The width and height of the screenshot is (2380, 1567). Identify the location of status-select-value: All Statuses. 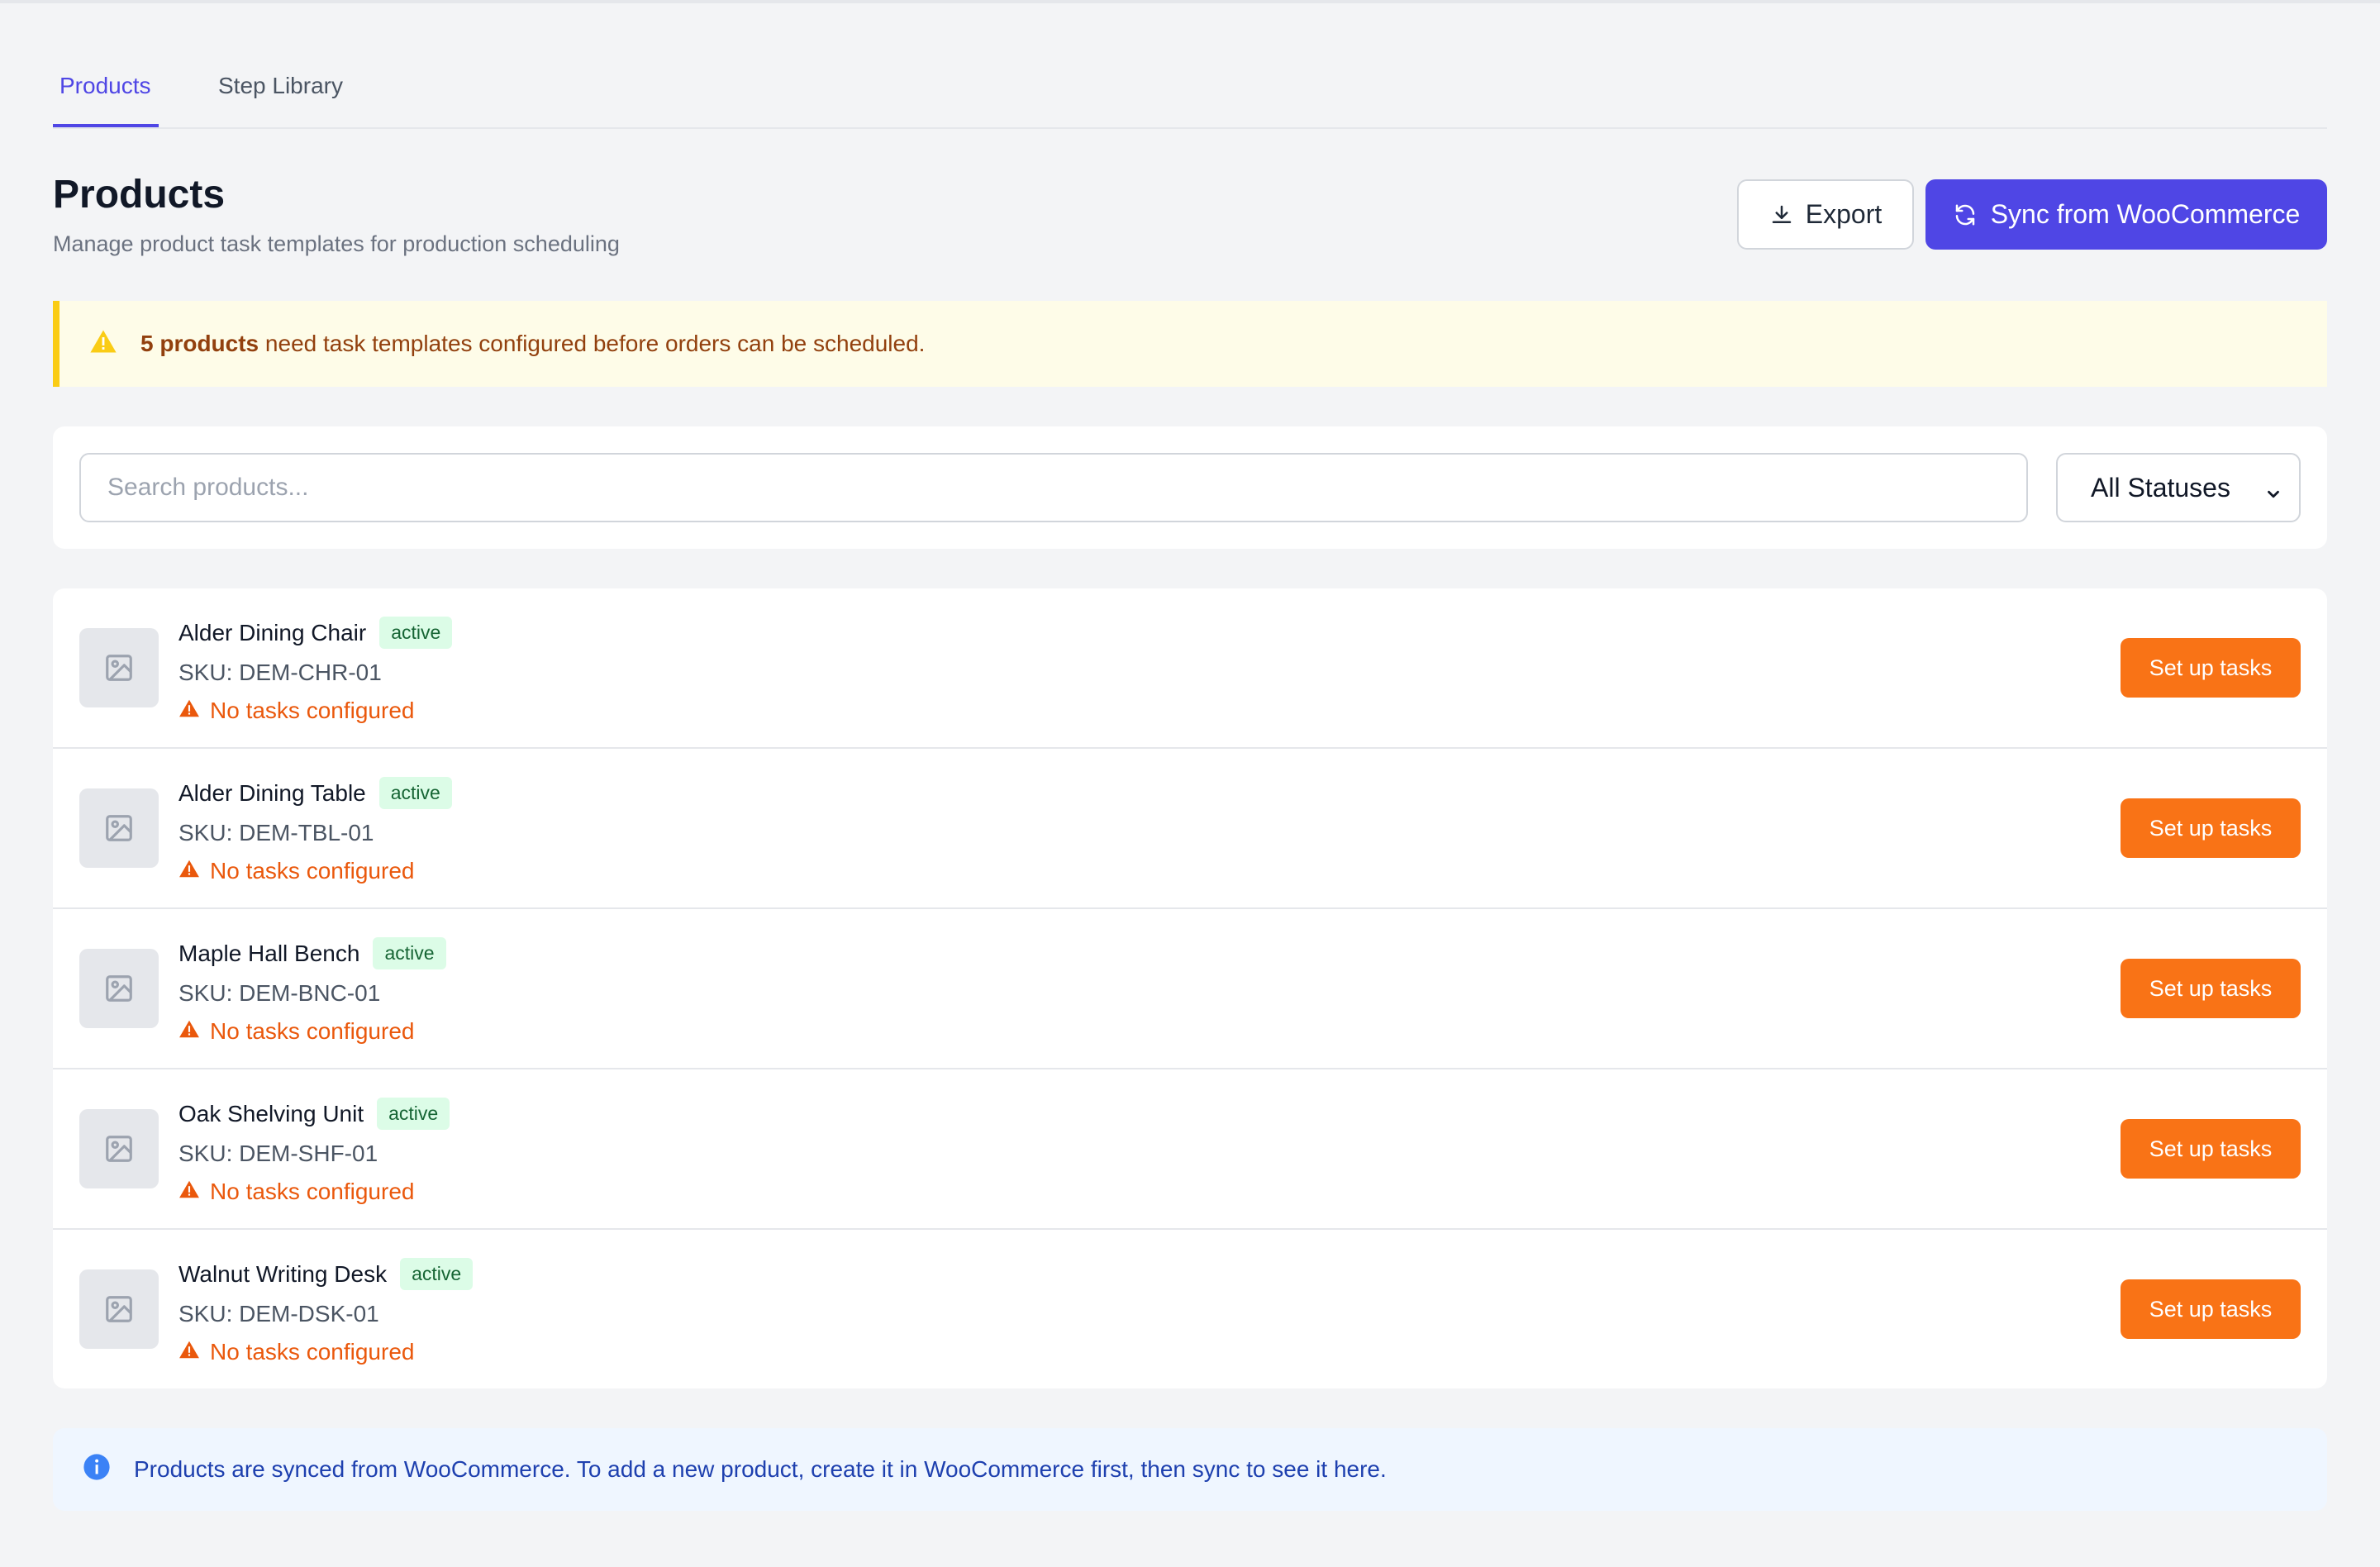
(2160, 487).